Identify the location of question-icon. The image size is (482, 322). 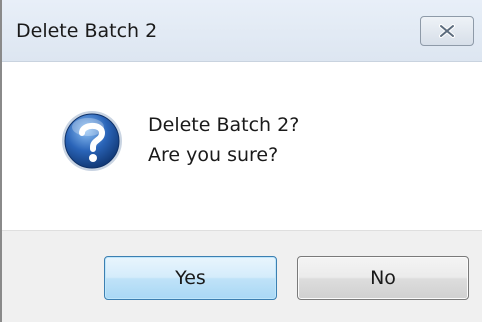
(92, 141).